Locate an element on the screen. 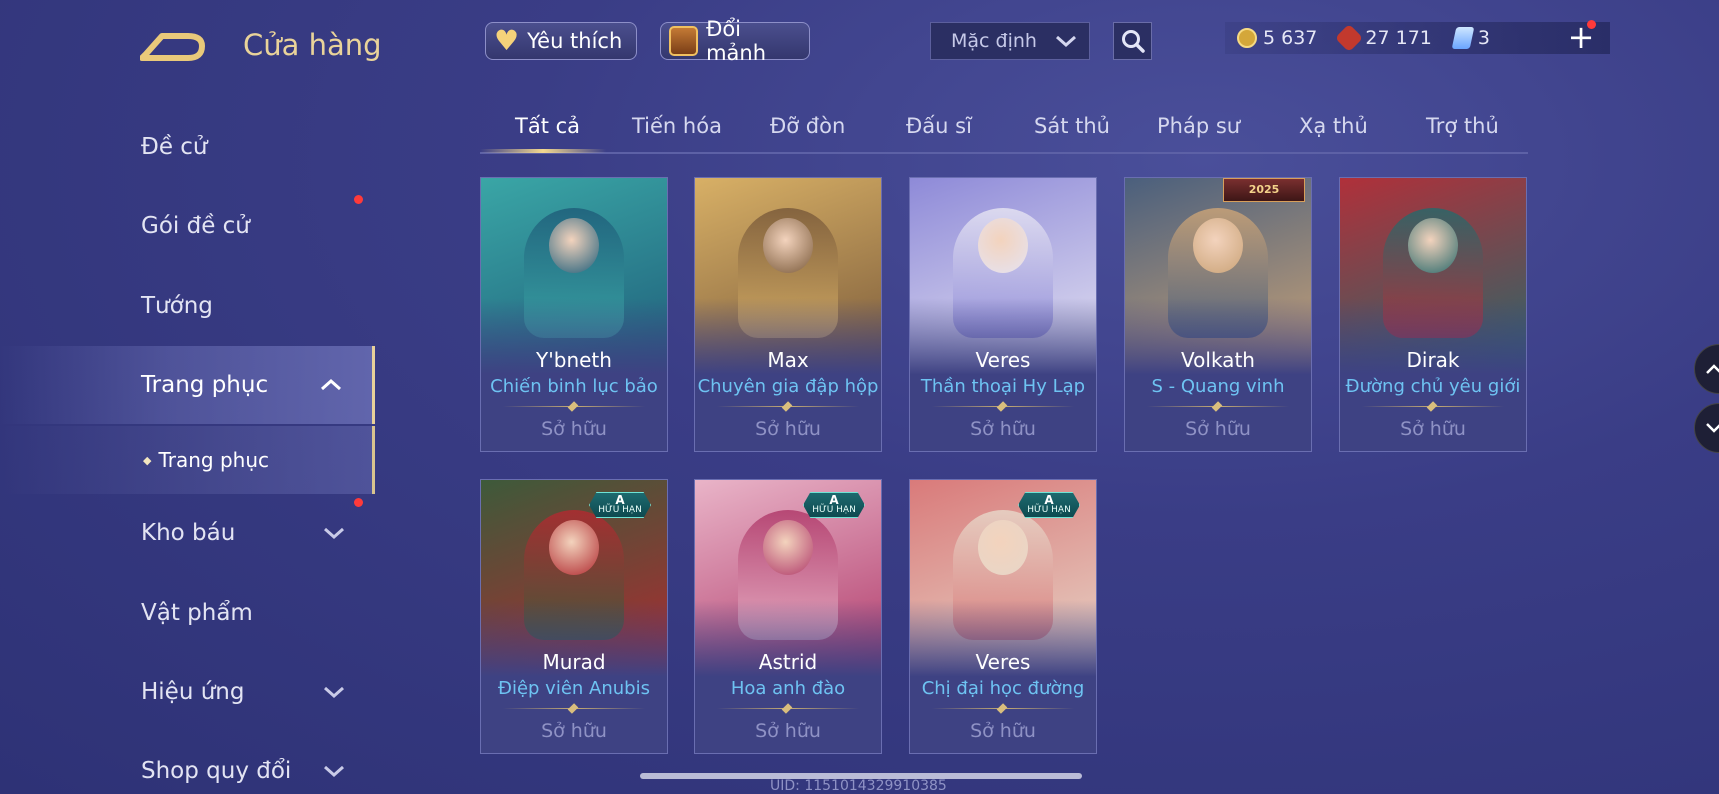 The width and height of the screenshot is (1719, 794). sidebar-item-recommended-packs: Gói đề cử is located at coordinates (187, 226).